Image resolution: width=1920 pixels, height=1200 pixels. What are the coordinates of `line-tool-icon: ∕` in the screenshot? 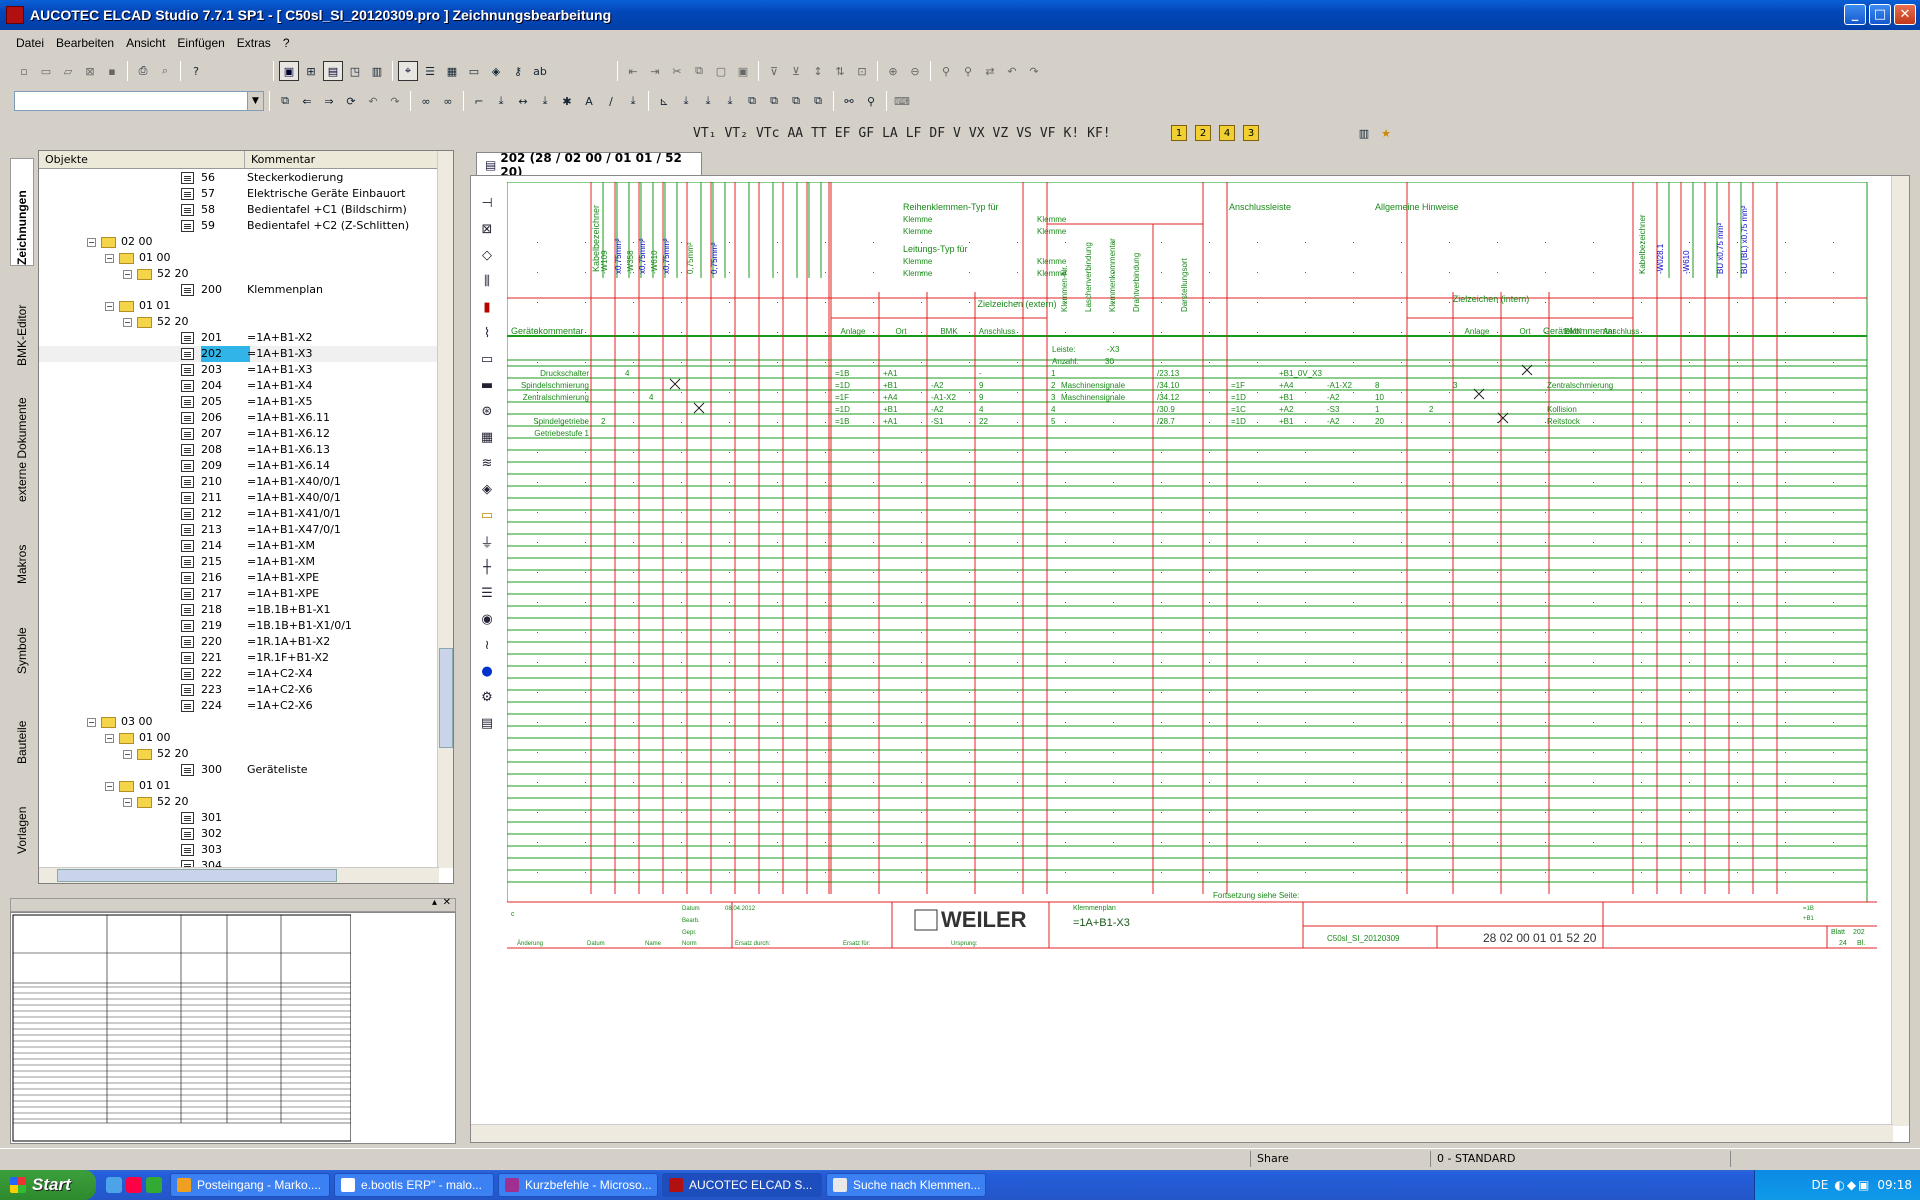 It's located at (611, 101).